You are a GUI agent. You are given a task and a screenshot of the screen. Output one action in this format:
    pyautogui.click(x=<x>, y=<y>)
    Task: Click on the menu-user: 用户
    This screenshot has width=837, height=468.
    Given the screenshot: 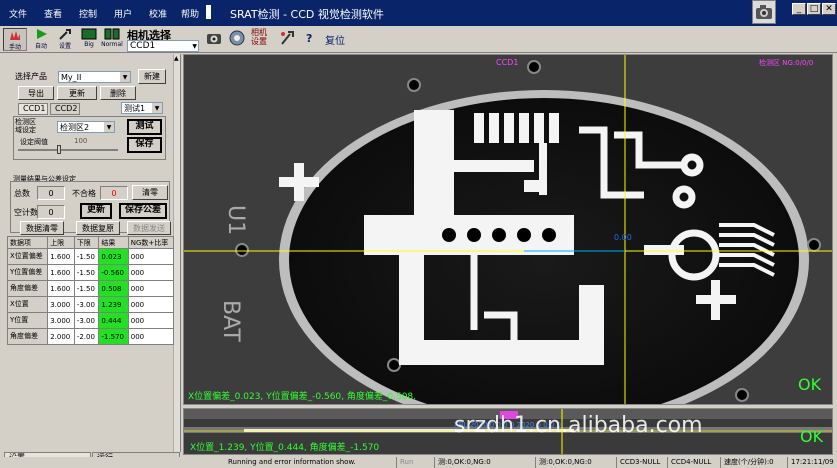 What is the action you would take?
    pyautogui.click(x=123, y=13)
    